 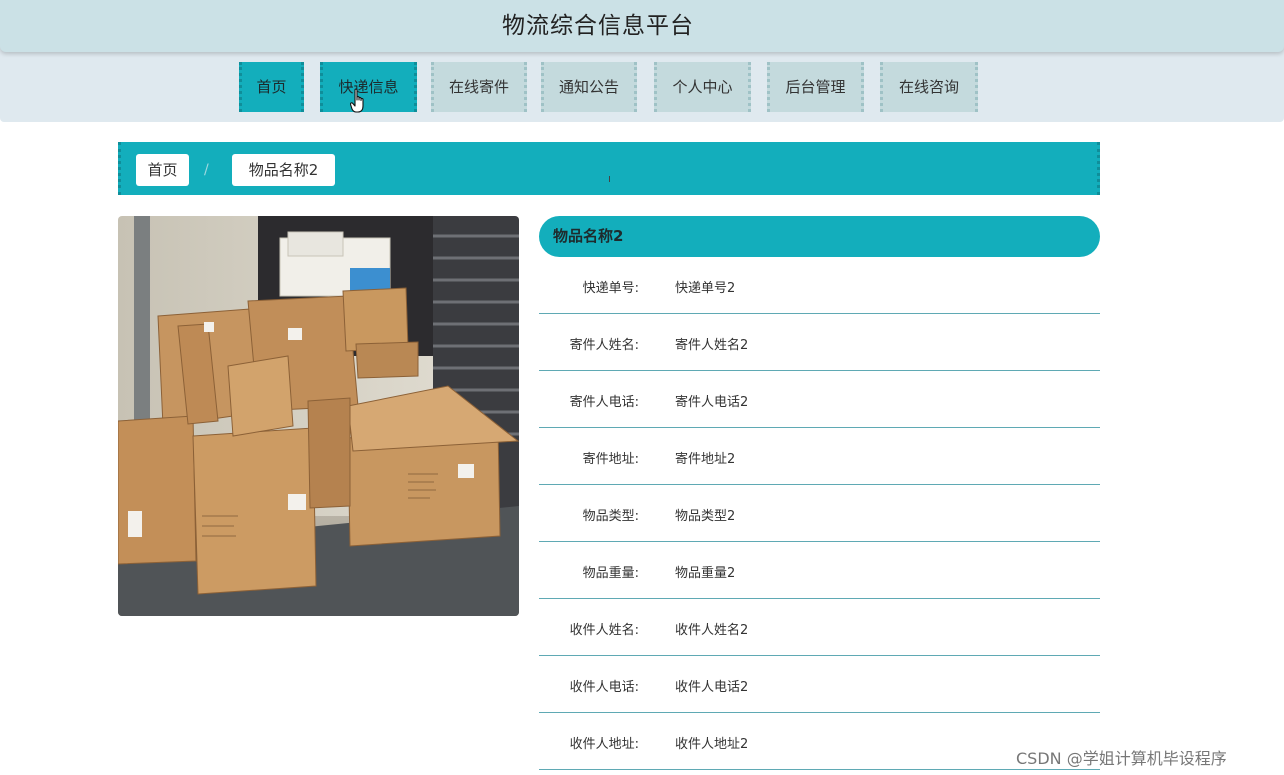 I want to click on nav-item-online-send: 在线寄件, so click(x=479, y=87).